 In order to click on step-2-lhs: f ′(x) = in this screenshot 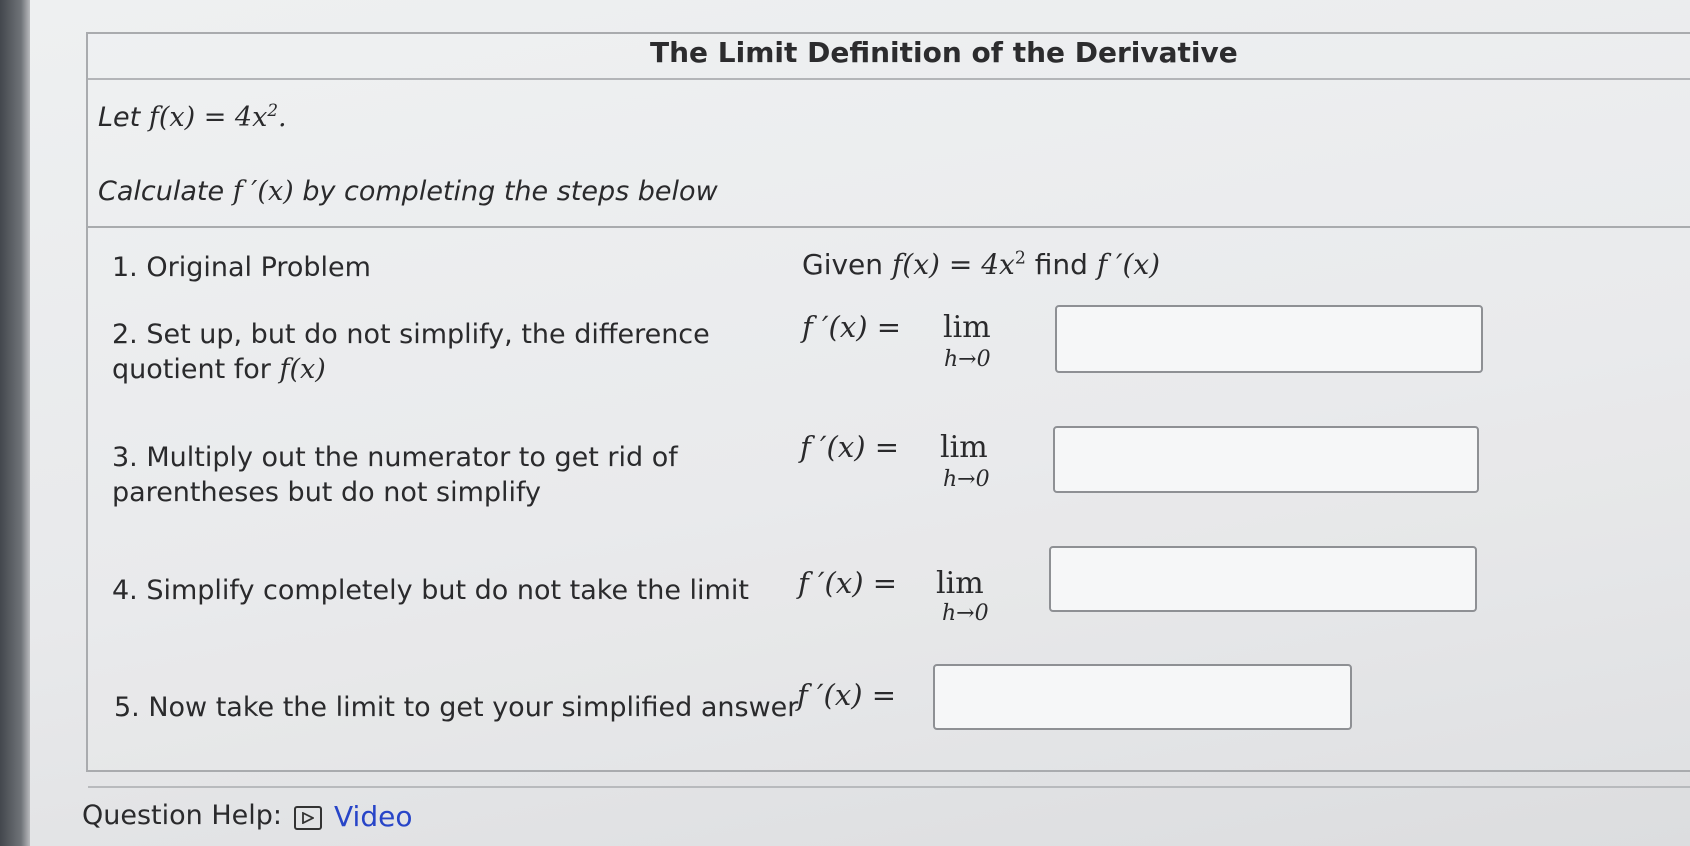, I will do `click(852, 327)`.